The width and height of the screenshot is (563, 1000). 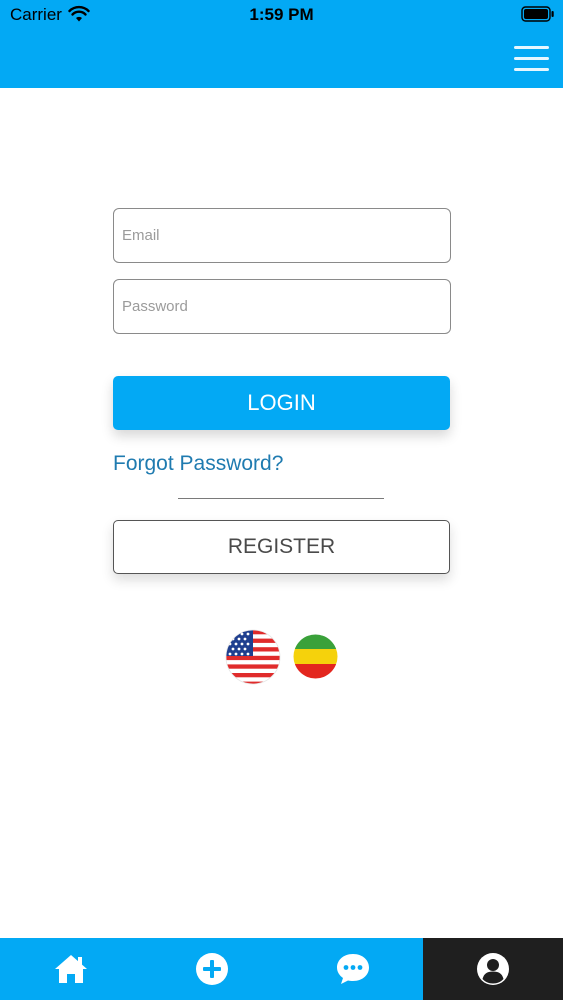 I want to click on tab-profile, so click(x=493, y=969).